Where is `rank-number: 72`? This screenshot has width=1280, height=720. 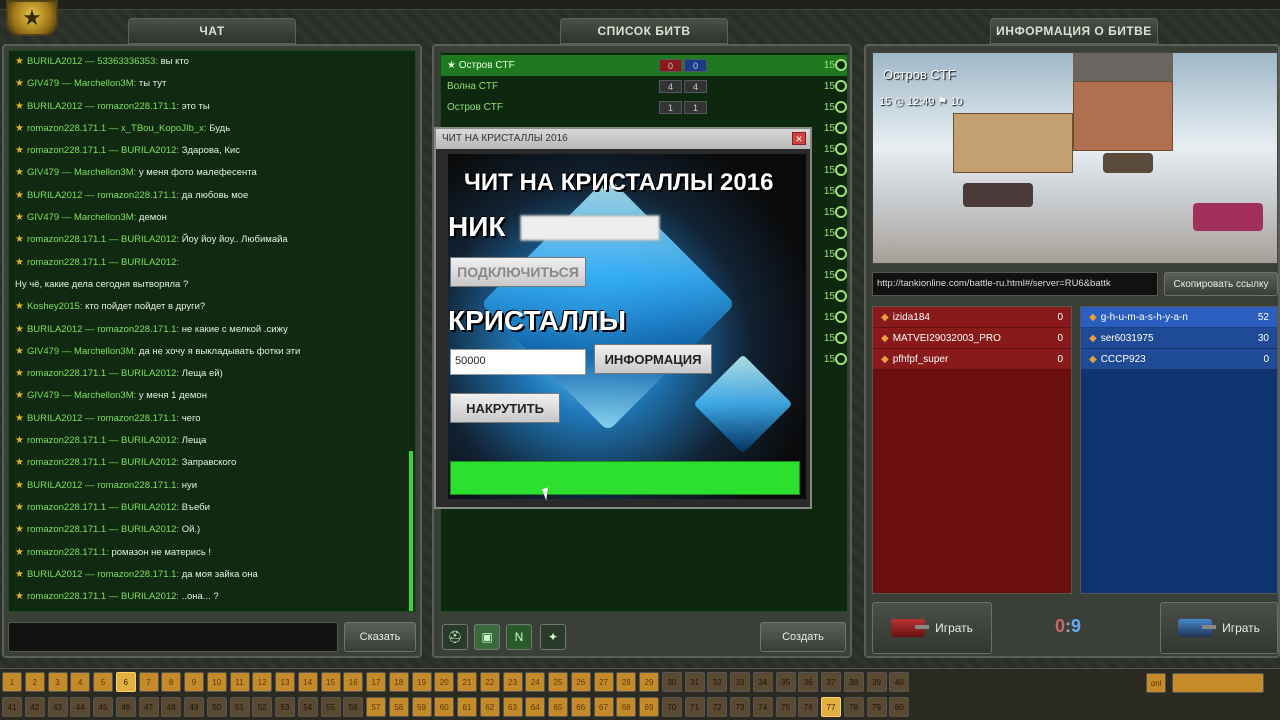
rank-number: 72 is located at coordinates (717, 707).